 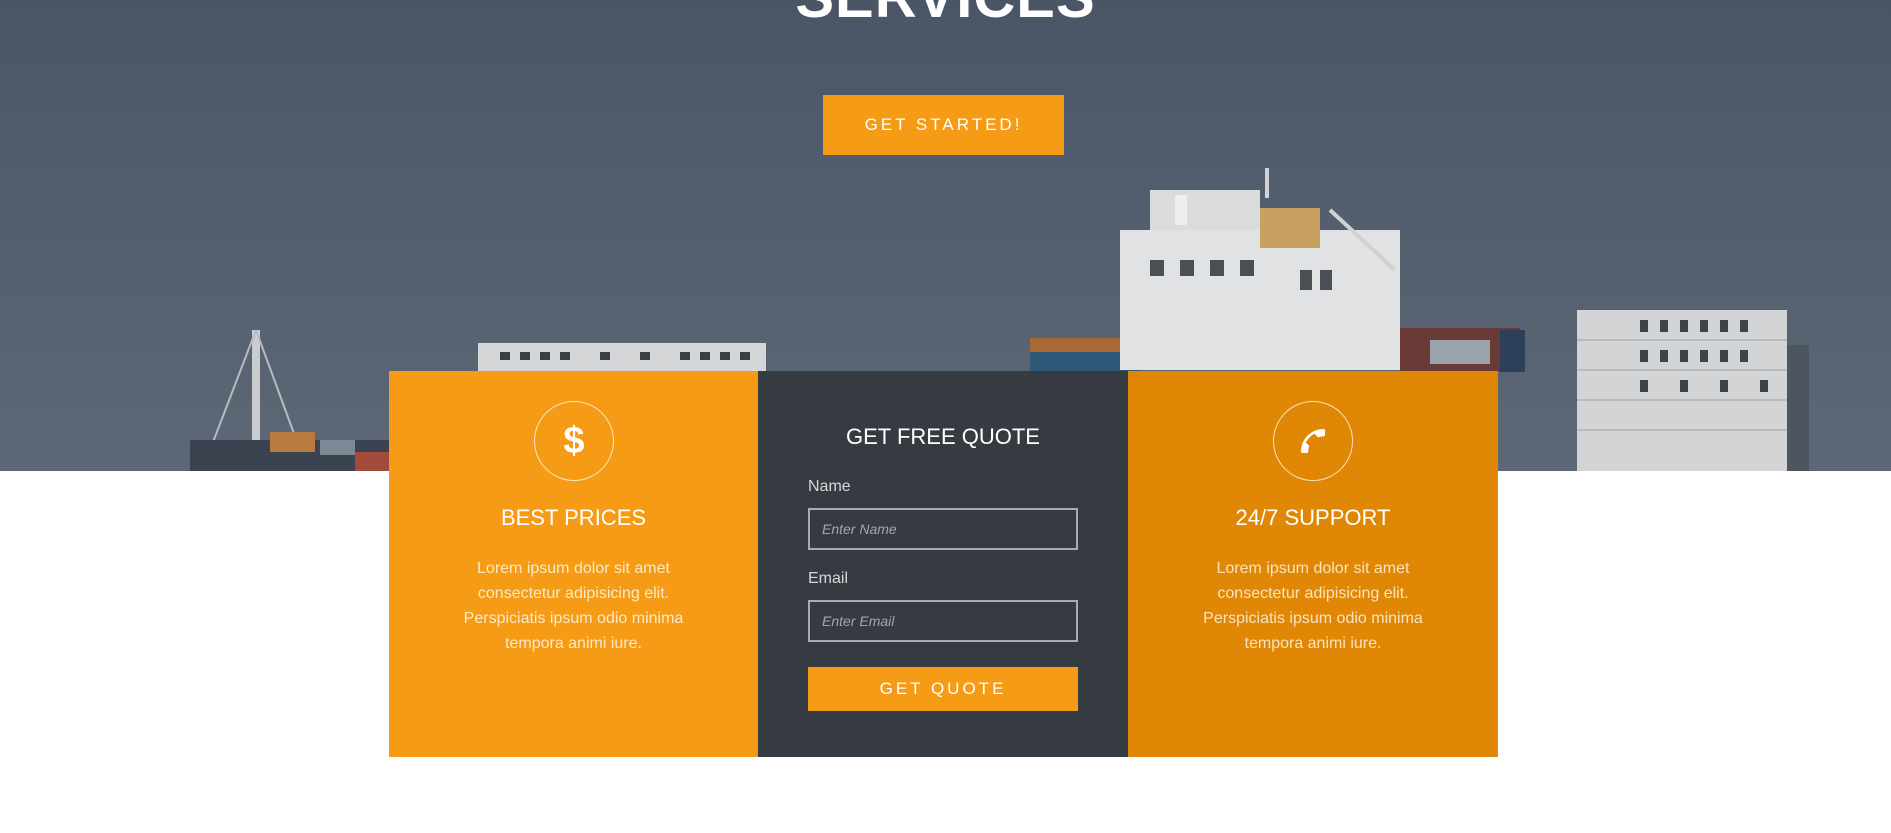 What do you see at coordinates (573, 517) in the screenshot?
I see `feature-title: BEST PRICES` at bounding box center [573, 517].